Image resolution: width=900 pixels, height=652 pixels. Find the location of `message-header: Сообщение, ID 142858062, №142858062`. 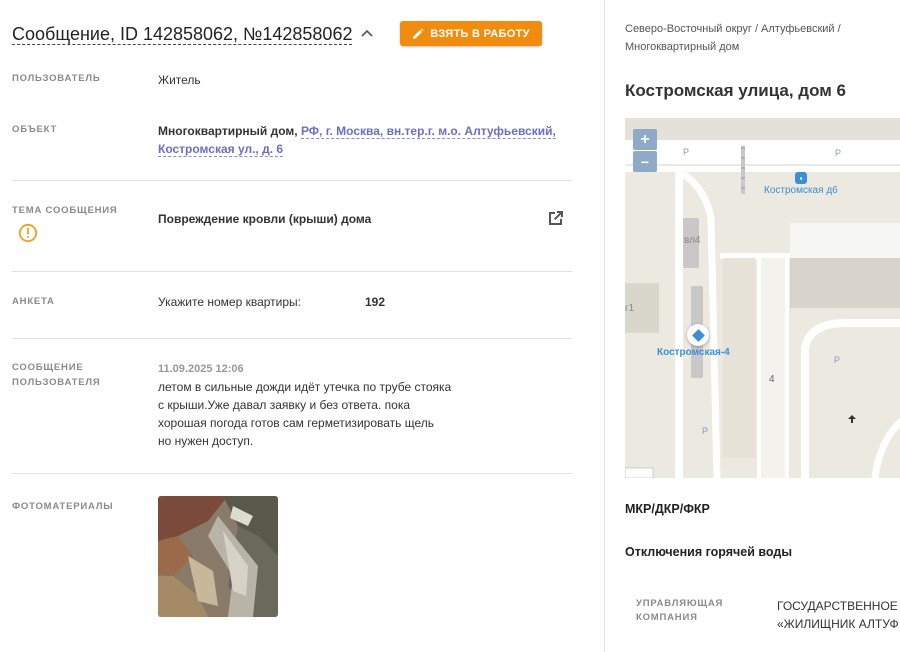

message-header: Сообщение, ID 142858062, №142858062 is located at coordinates (194, 34).